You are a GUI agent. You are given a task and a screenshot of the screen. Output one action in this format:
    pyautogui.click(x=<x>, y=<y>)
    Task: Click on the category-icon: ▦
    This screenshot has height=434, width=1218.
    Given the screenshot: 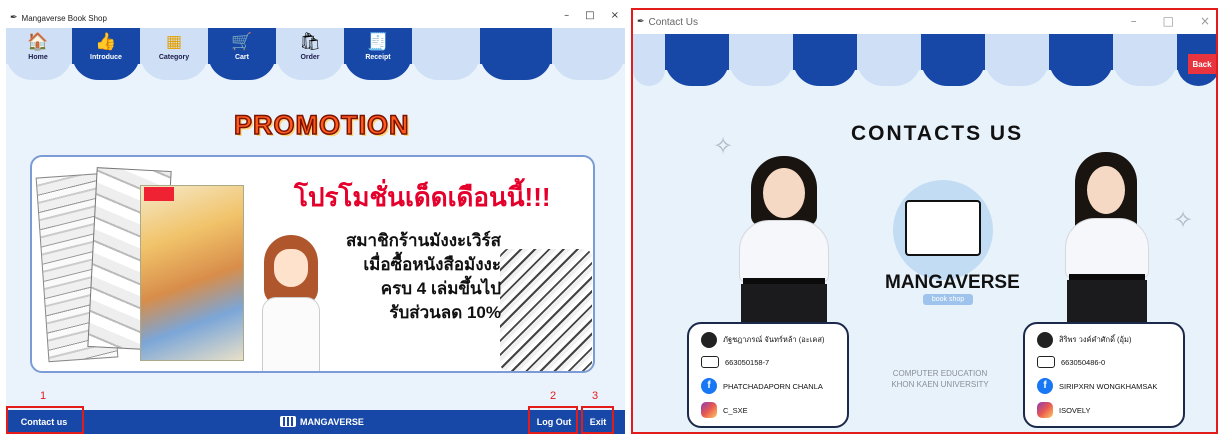 What is the action you would take?
    pyautogui.click(x=174, y=42)
    